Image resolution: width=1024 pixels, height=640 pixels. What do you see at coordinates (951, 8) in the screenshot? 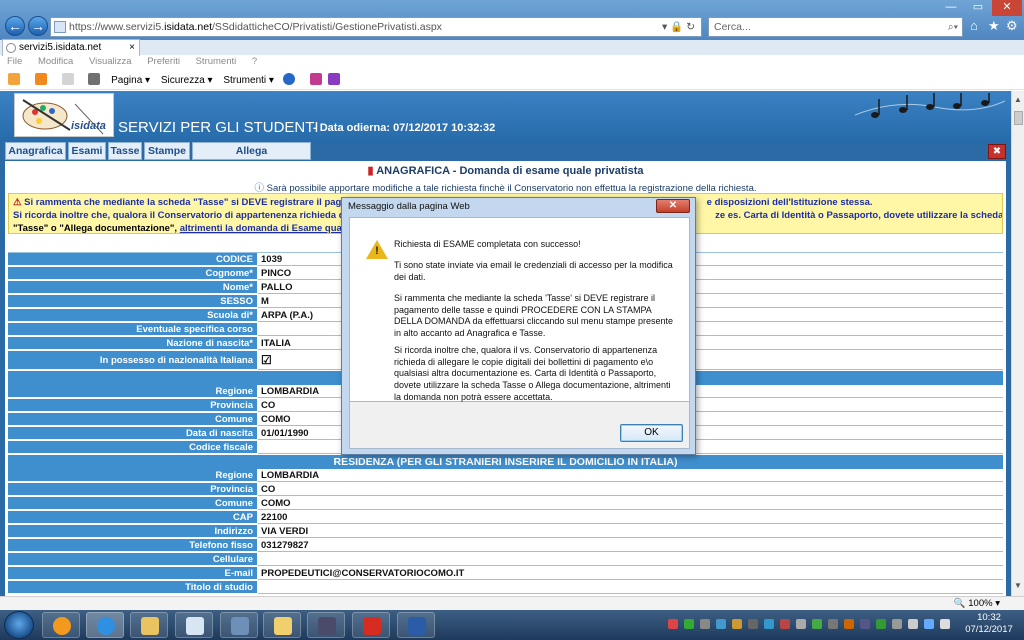
I see `minimize-button: —` at bounding box center [951, 8].